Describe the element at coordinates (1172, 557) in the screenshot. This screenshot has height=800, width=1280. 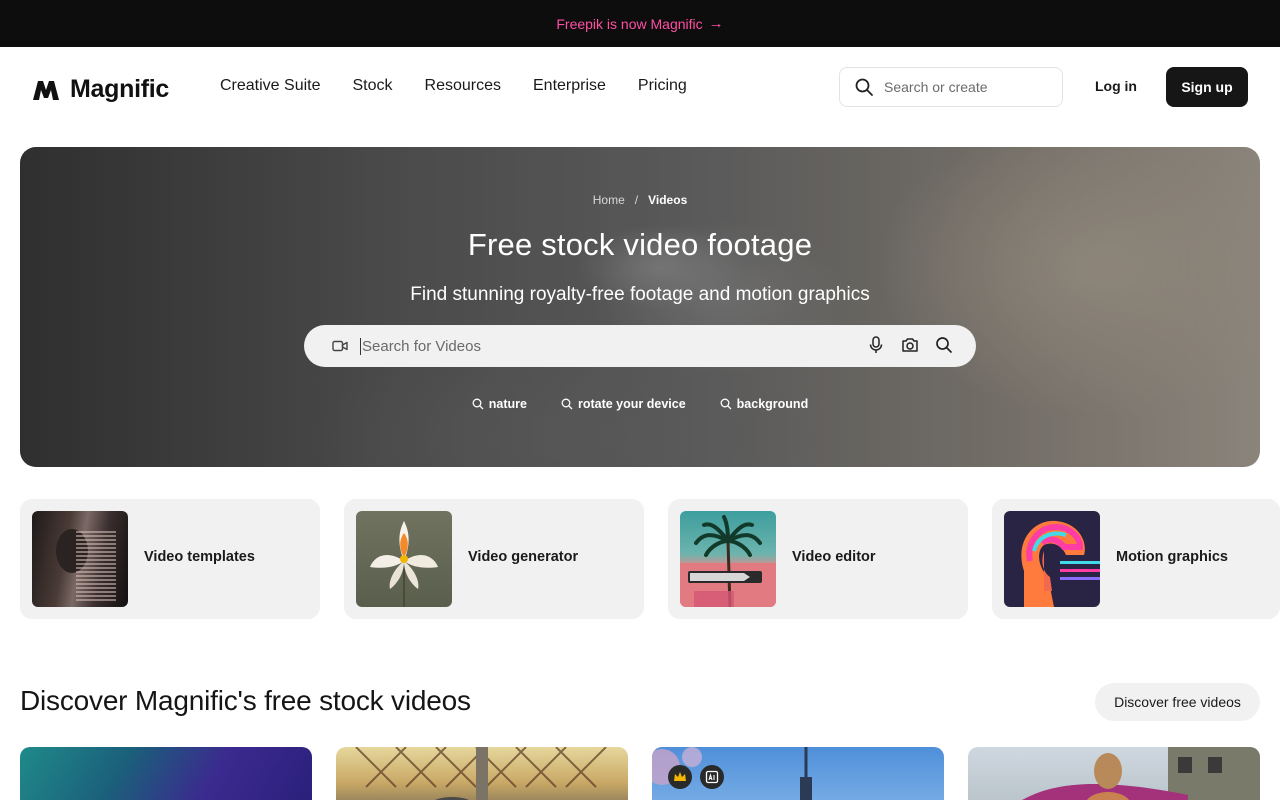
I see `category-label: Motion graphics` at that location.